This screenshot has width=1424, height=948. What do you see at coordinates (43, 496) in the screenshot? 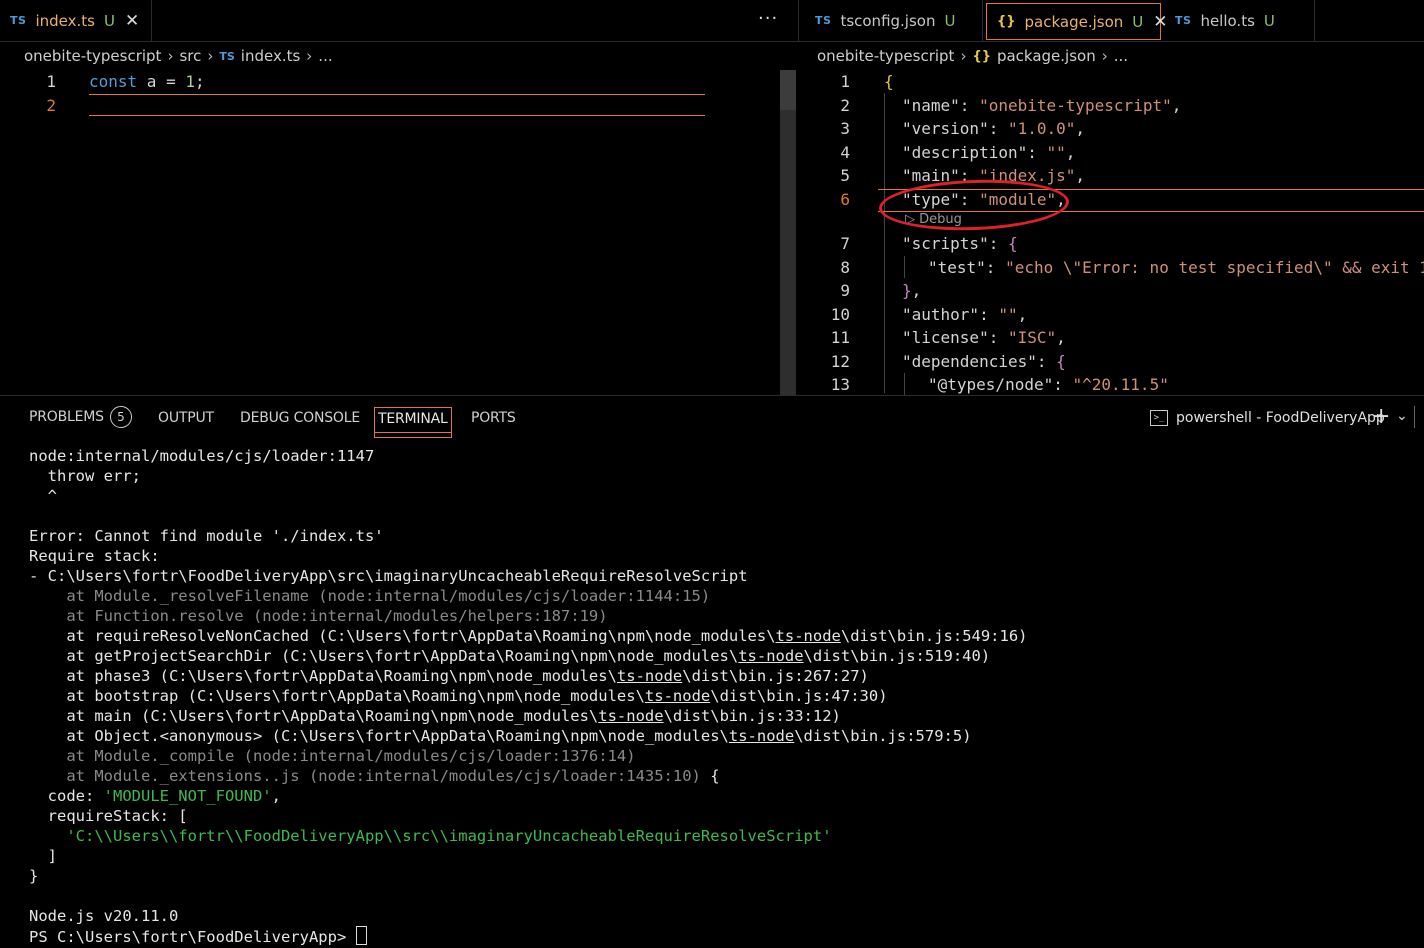
I see `terminal-line: ^` at bounding box center [43, 496].